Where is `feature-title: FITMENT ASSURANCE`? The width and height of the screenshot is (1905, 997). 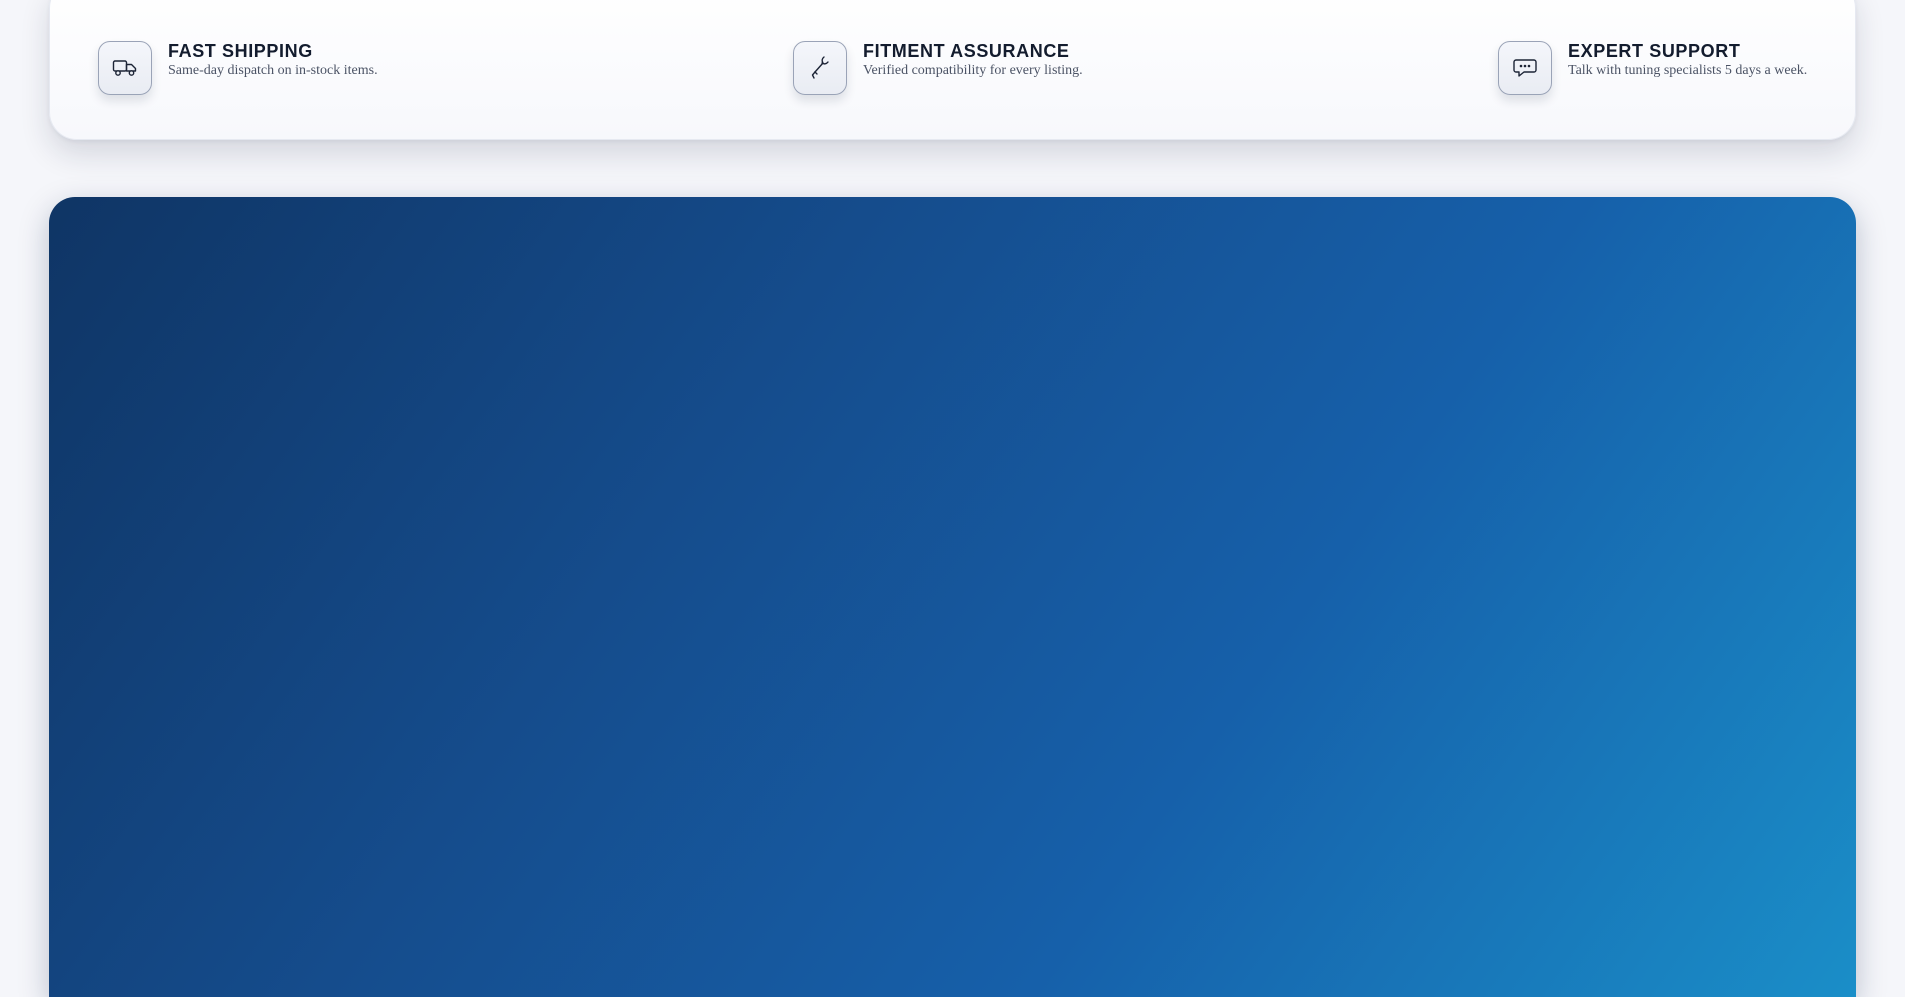 feature-title: FITMENT ASSURANCE is located at coordinates (966, 51).